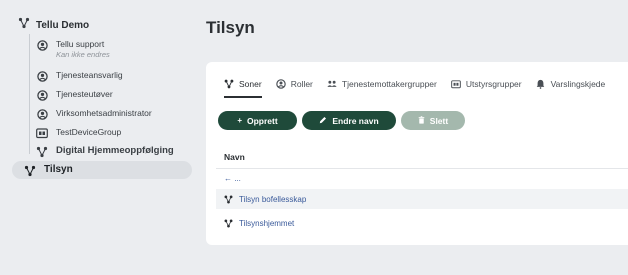  I want to click on trash-icon, so click(421, 120).